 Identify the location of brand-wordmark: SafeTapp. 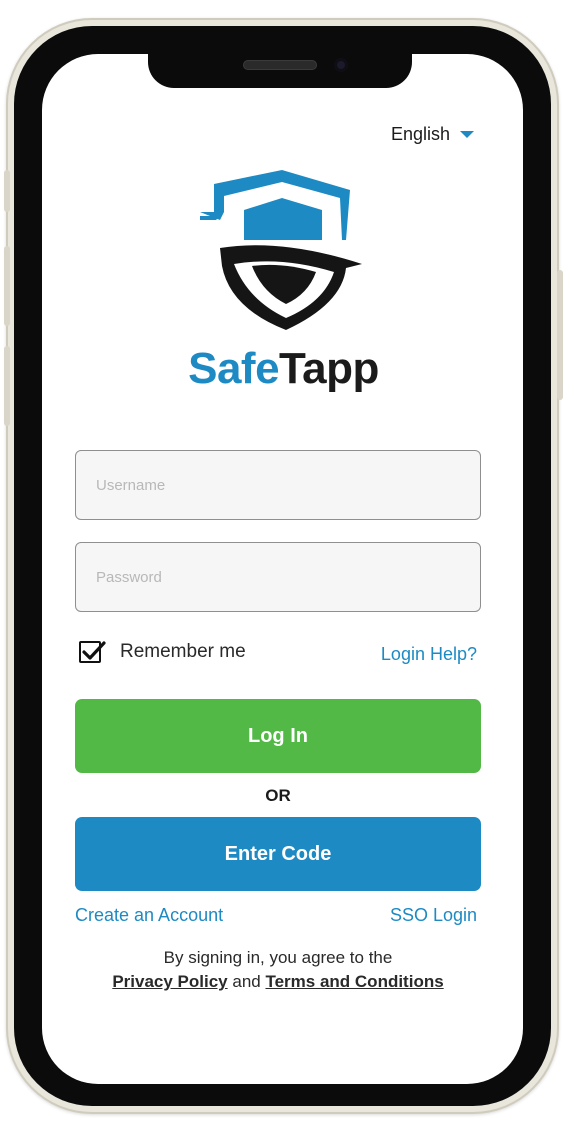
(283, 369).